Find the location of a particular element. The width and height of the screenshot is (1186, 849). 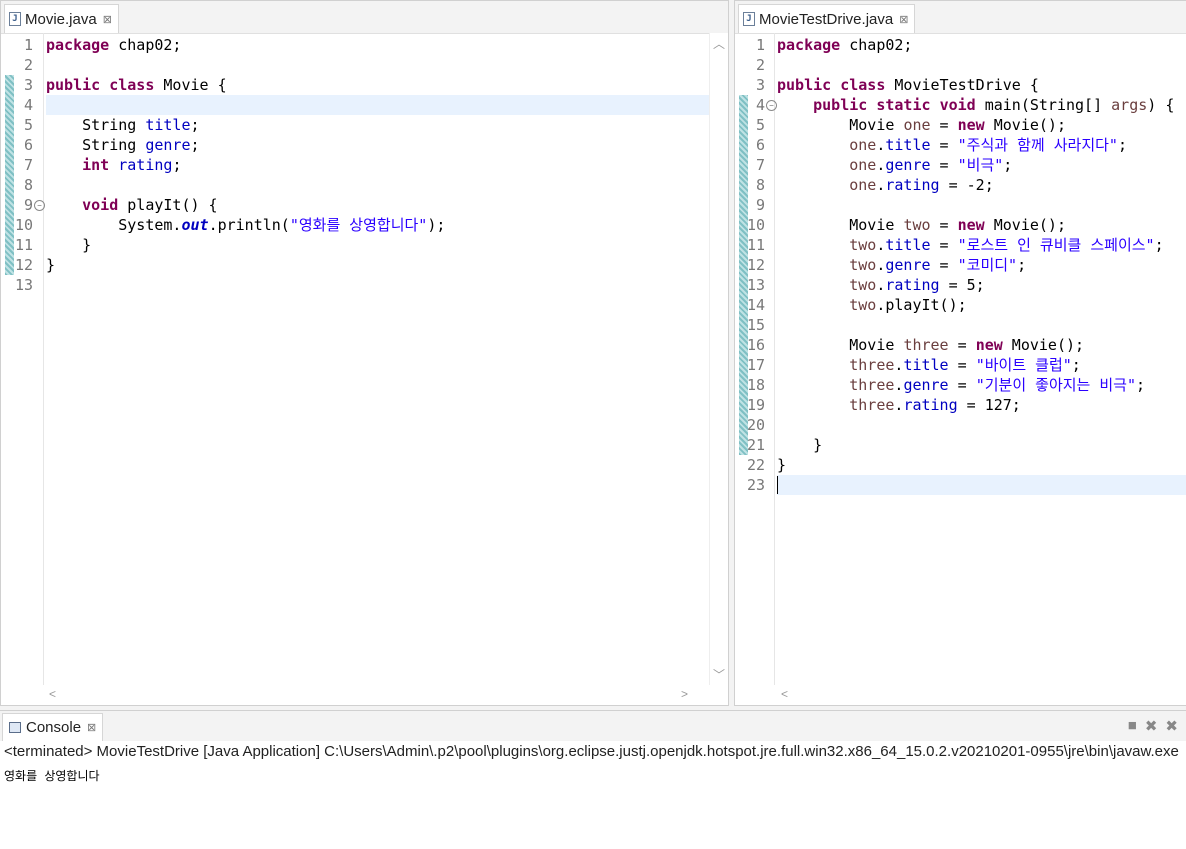

tab-movietestdrive-java: J MovieTestDrive.java ⊠ is located at coordinates (827, 18).